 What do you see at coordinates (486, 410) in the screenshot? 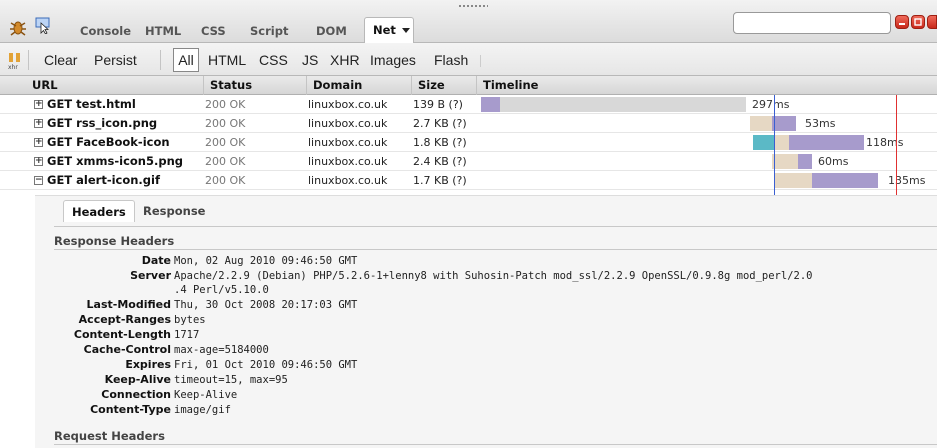
I see `header-row: Content-Type image/gif` at bounding box center [486, 410].